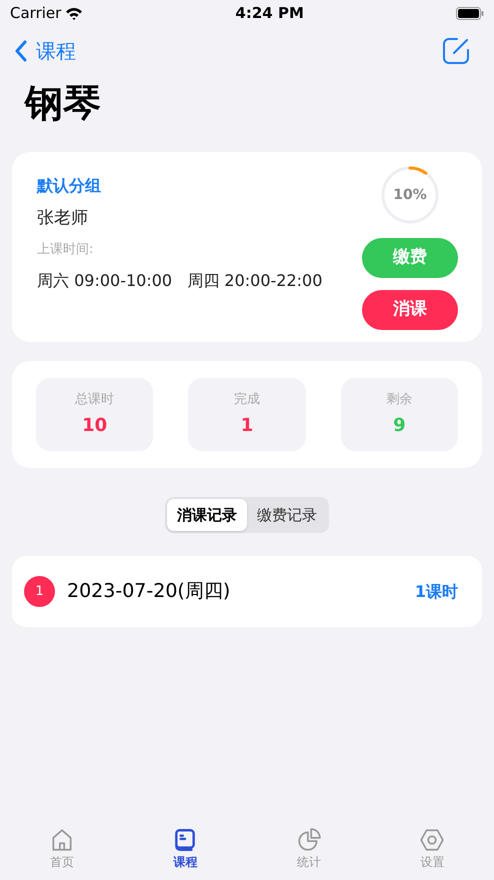  What do you see at coordinates (470, 13) in the screenshot?
I see `battery-icon` at bounding box center [470, 13].